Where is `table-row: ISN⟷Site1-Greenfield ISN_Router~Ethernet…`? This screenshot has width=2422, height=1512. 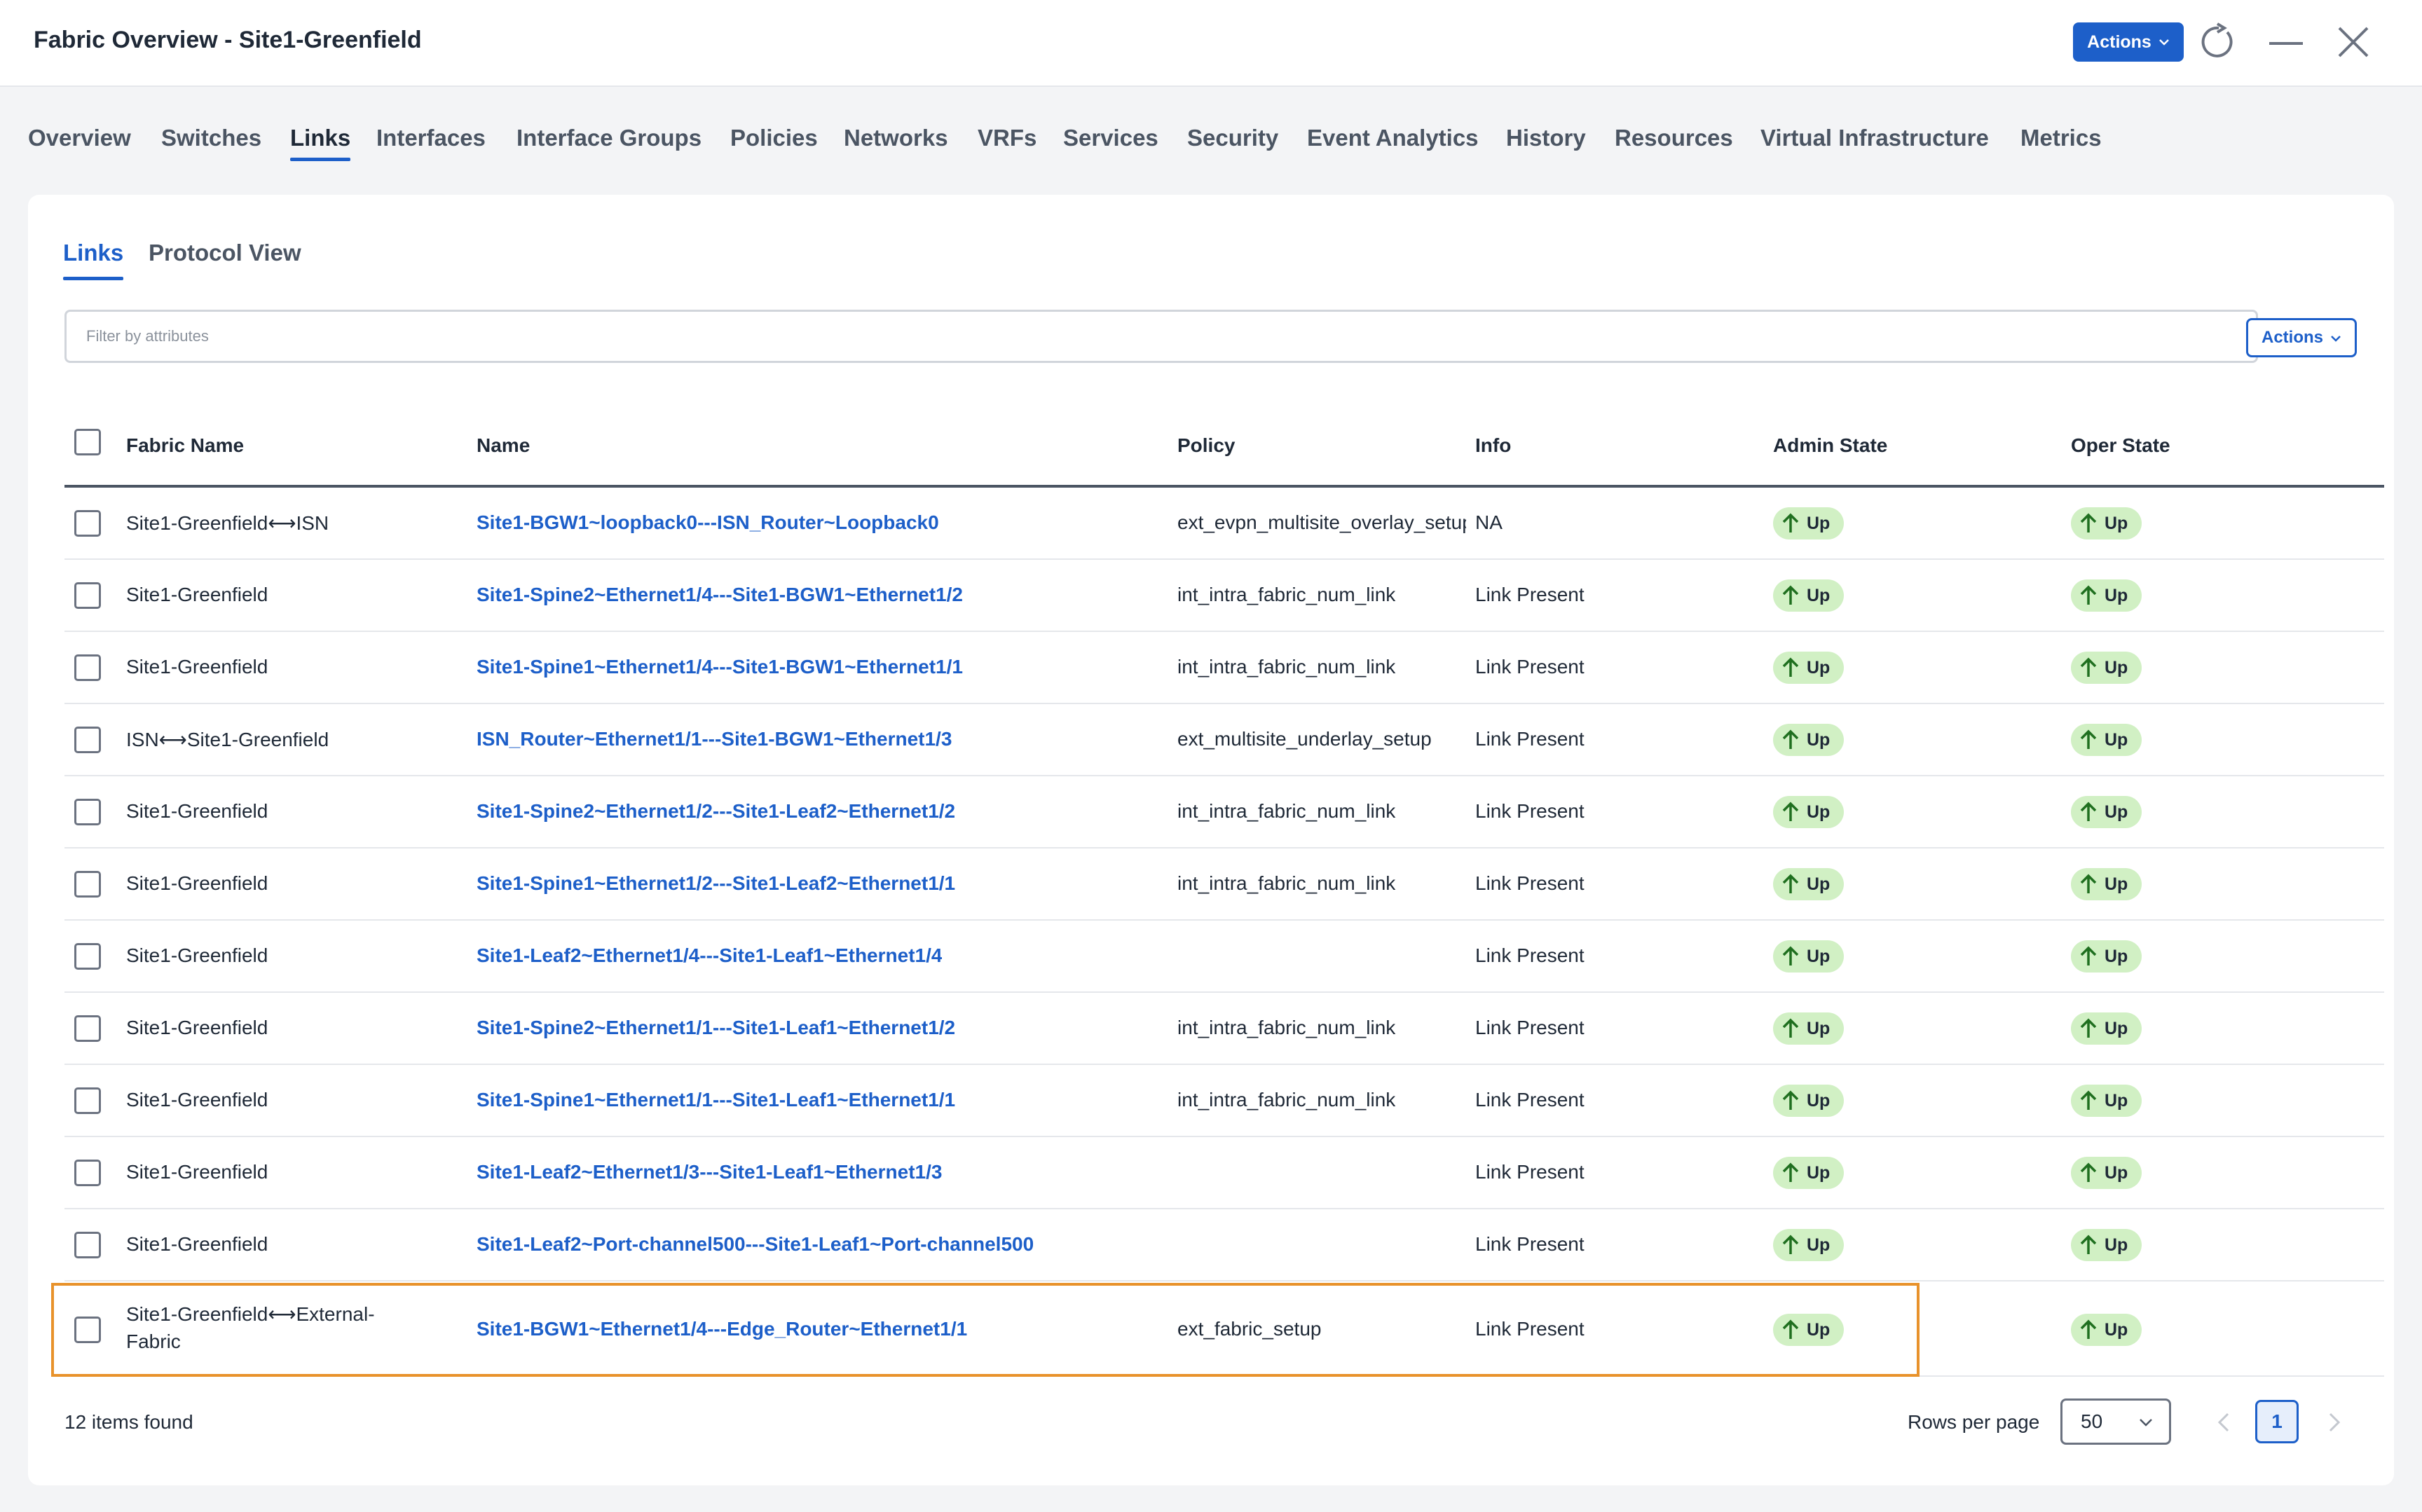 table-row: ISN⟷Site1-Greenfield ISN_Router~Ethernet… is located at coordinates (1224, 740).